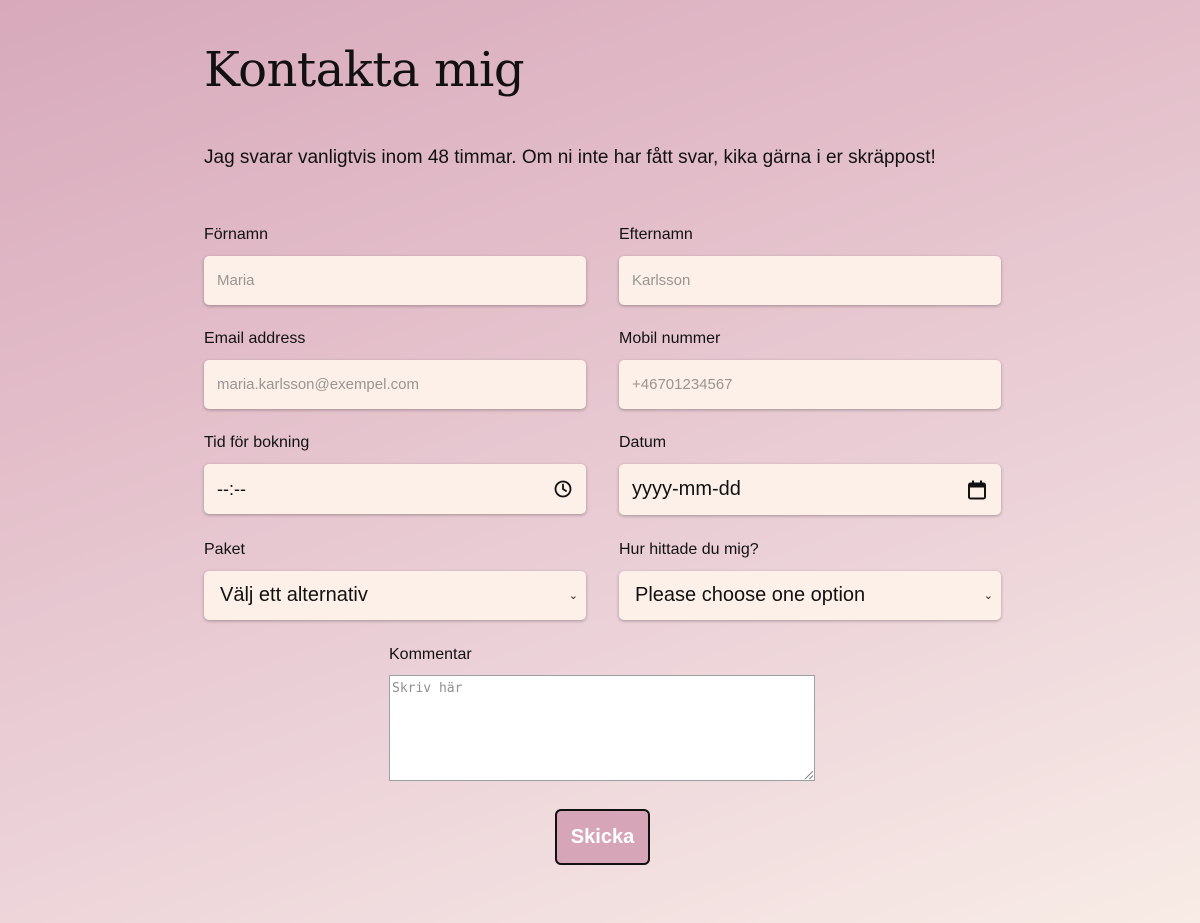 The image size is (1200, 923). What do you see at coordinates (257, 442) in the screenshot?
I see `time-label: Tid för bokning` at bounding box center [257, 442].